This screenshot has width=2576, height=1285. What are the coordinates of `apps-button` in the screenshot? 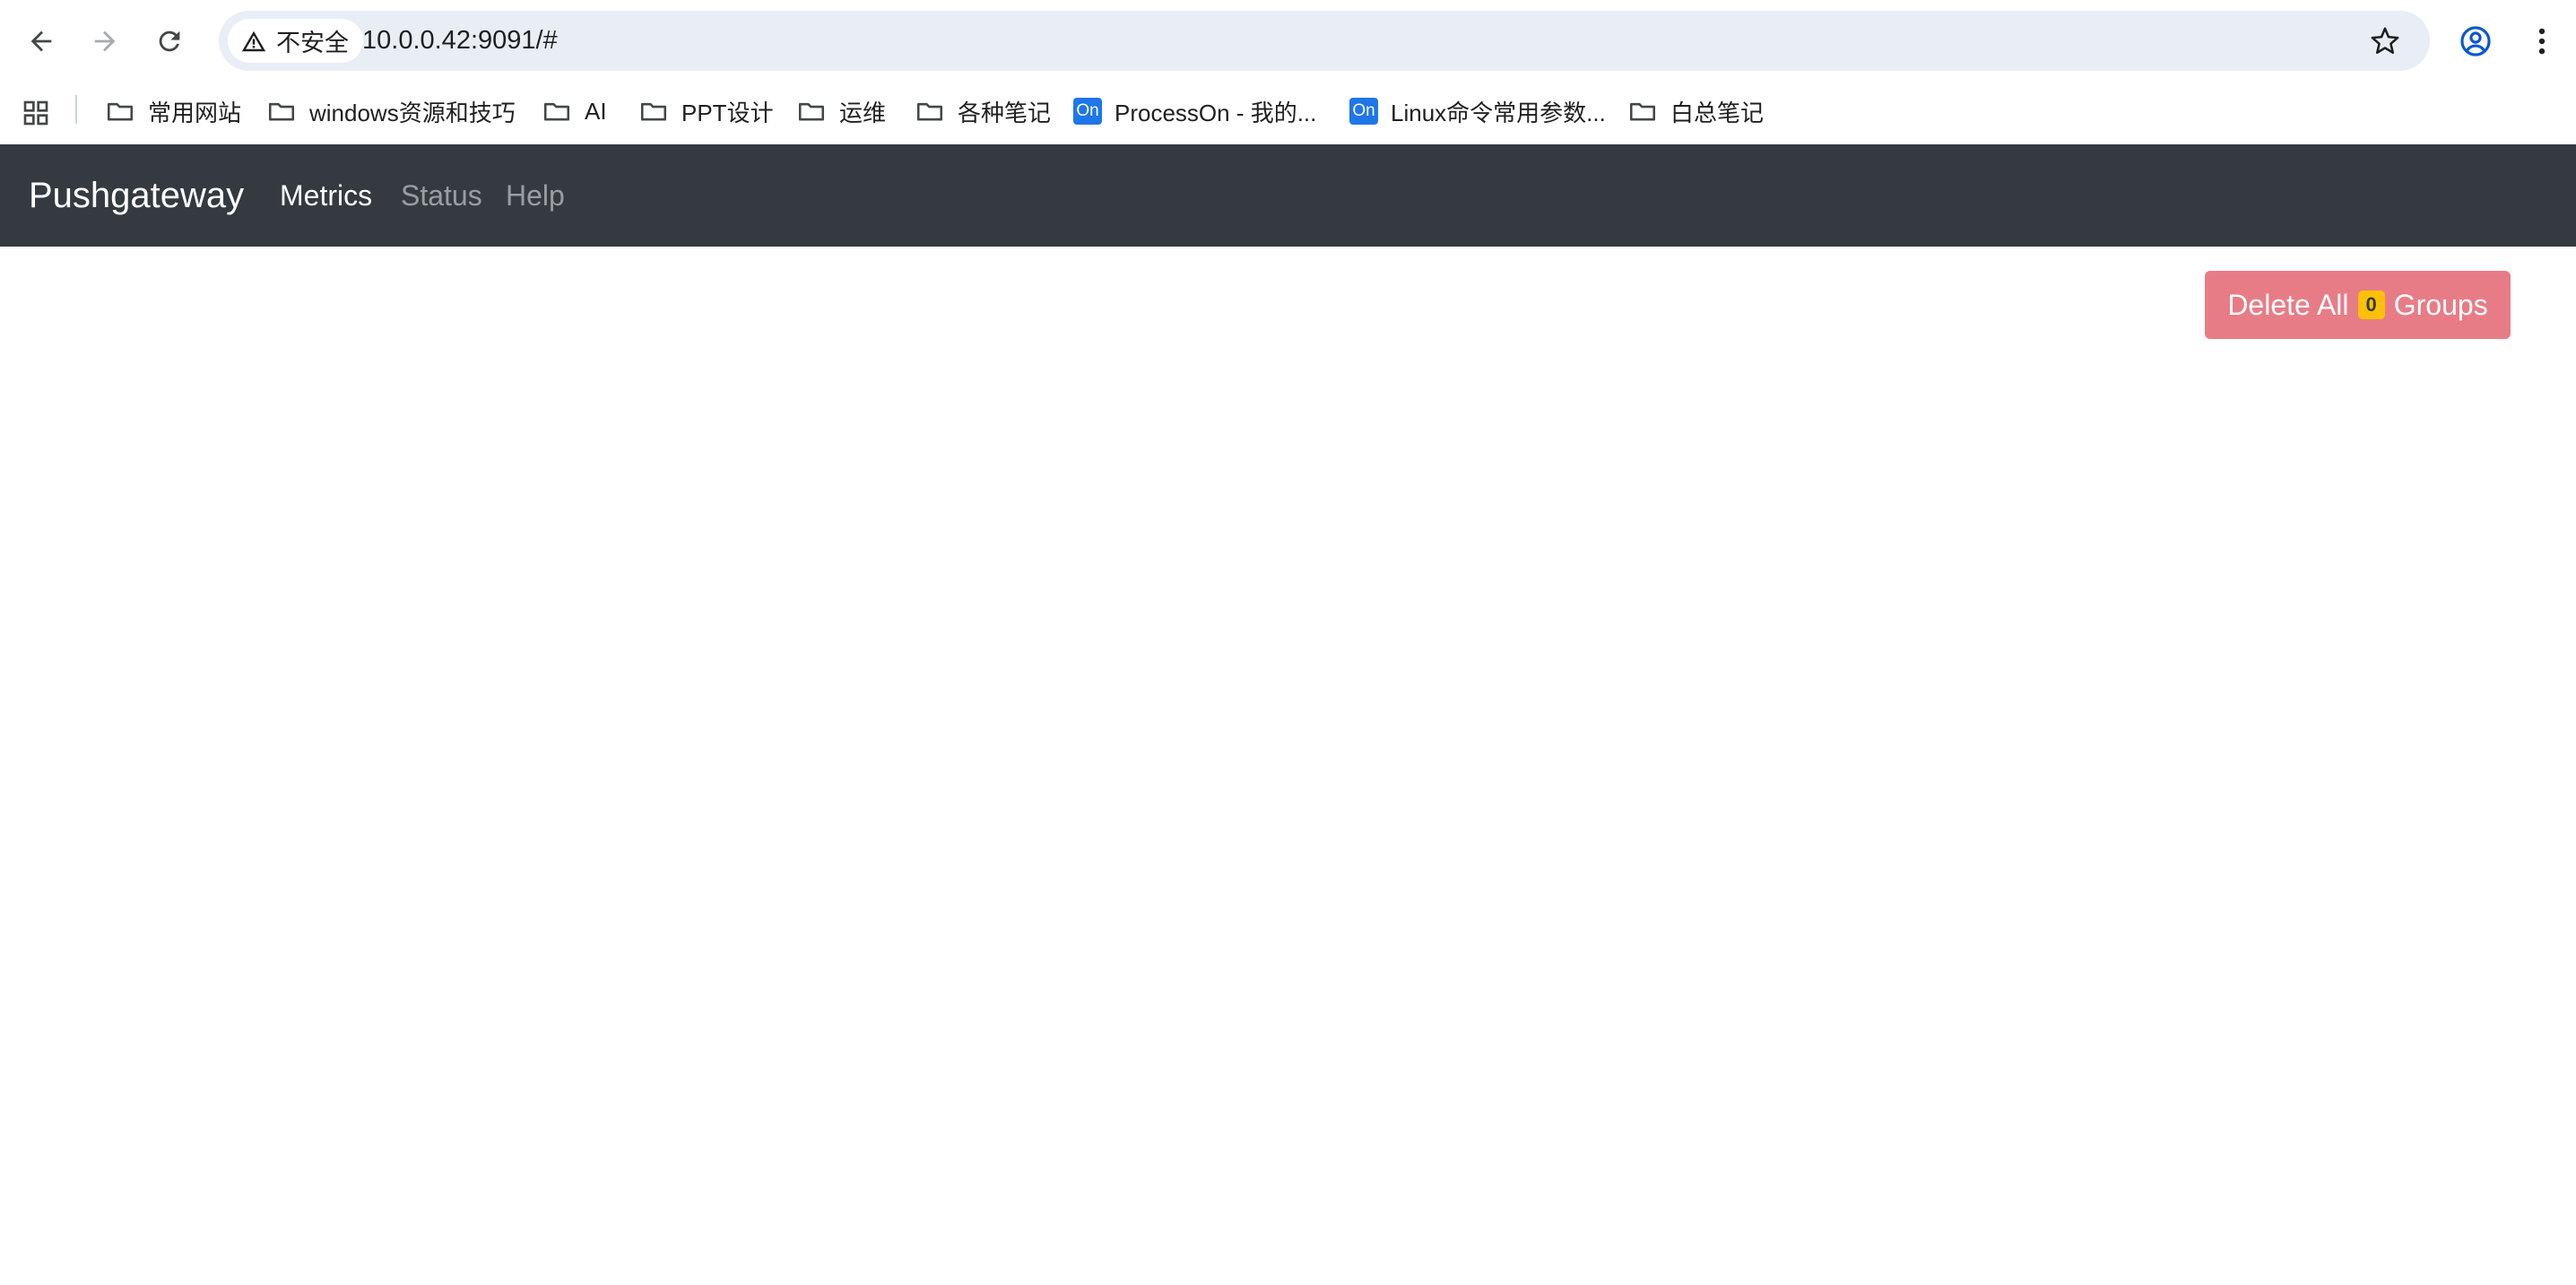 It's located at (36, 113).